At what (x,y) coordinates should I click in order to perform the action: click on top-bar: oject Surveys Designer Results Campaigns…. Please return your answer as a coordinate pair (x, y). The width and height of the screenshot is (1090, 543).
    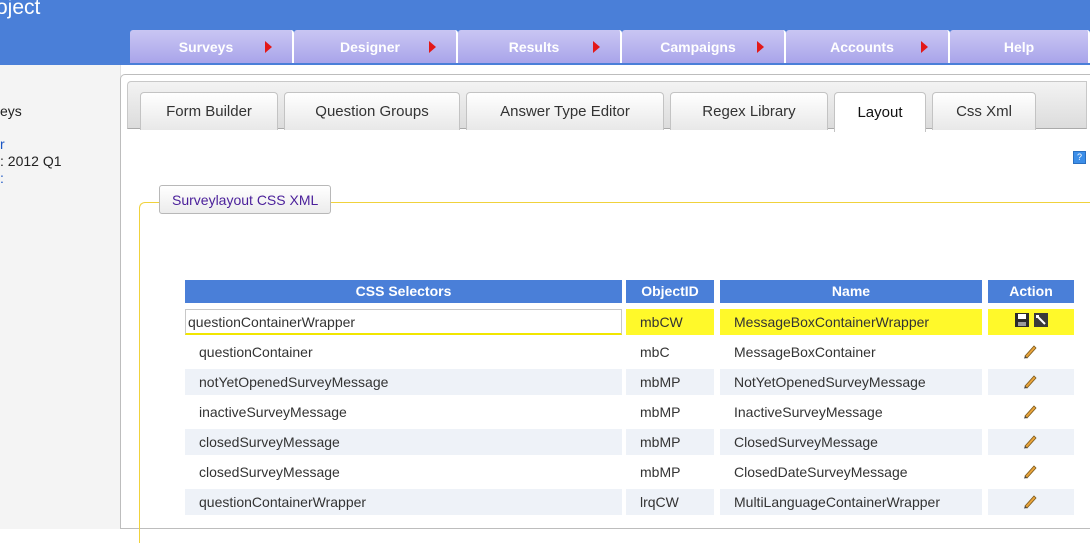
    Looking at the image, I should click on (545, 32).